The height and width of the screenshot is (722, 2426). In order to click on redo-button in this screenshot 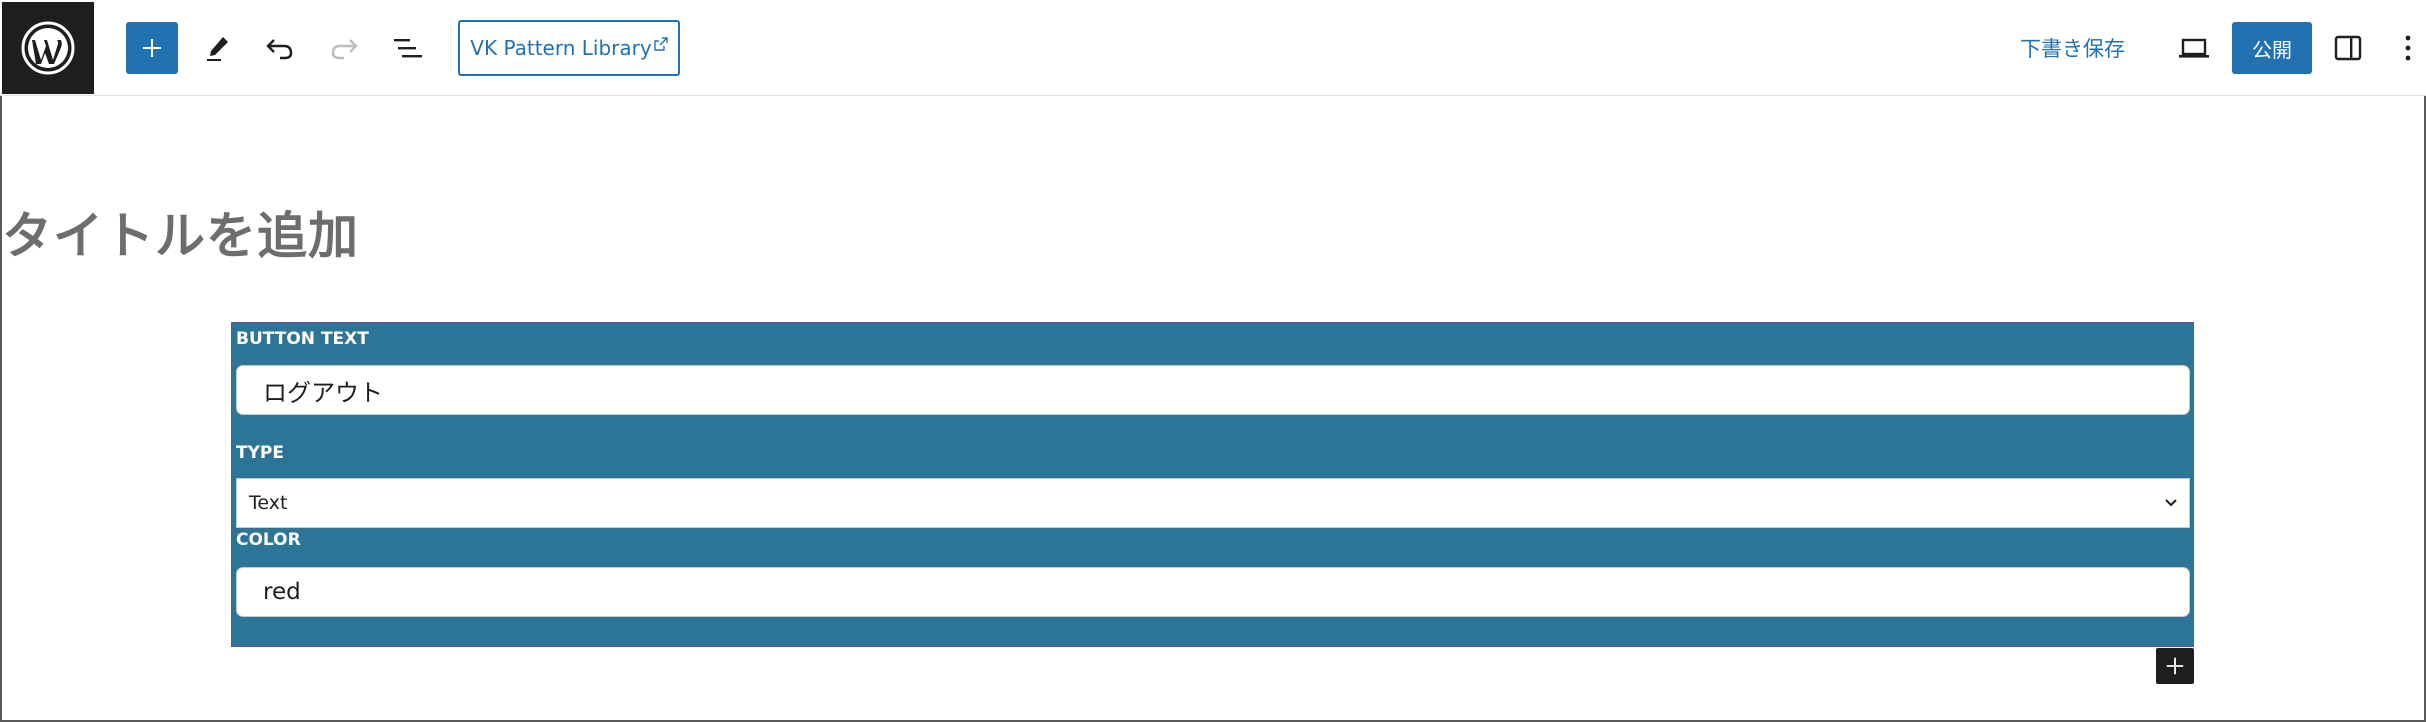, I will do `click(344, 48)`.